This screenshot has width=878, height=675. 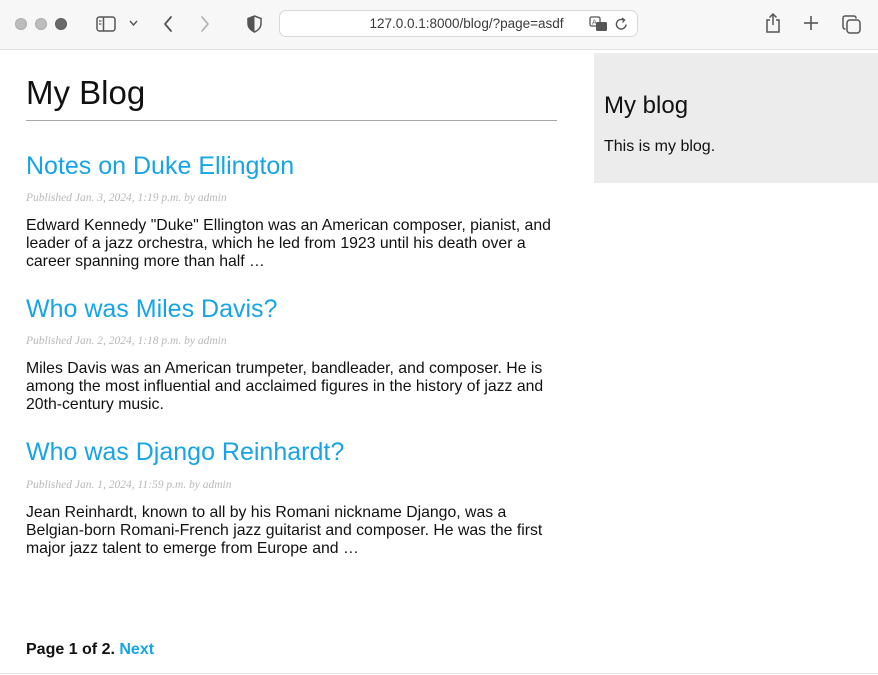 I want to click on back-icon, so click(x=168, y=24).